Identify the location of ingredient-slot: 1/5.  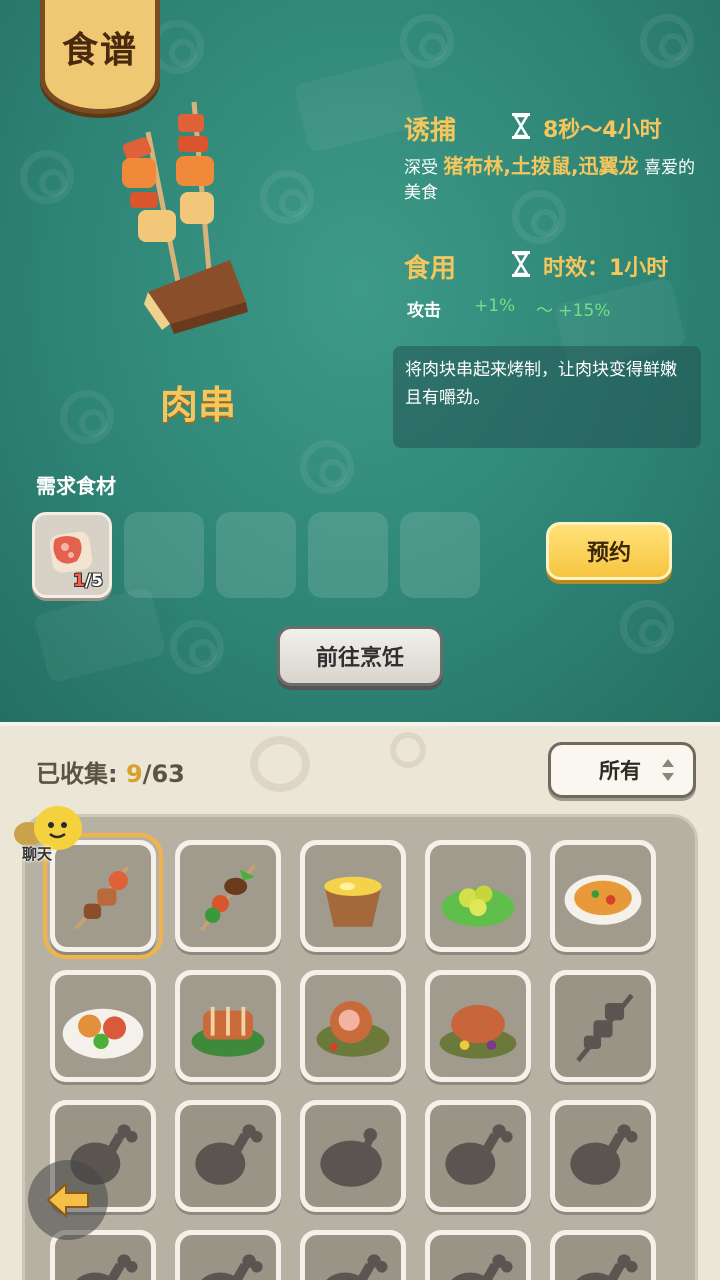
(72, 555).